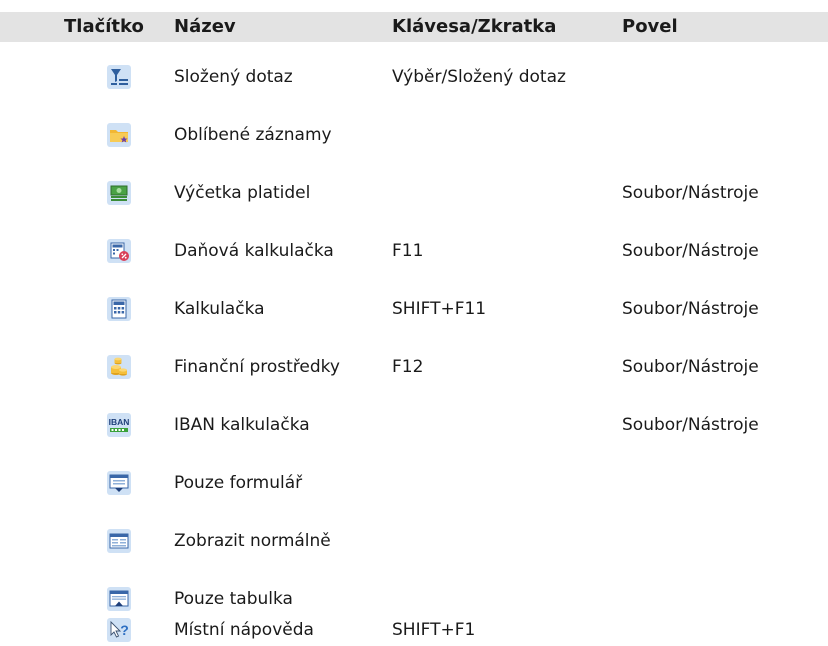  Describe the element at coordinates (414, 263) in the screenshot. I see `table-row: Daňová kalkulačka F11 Soubor/Nástroje` at that location.